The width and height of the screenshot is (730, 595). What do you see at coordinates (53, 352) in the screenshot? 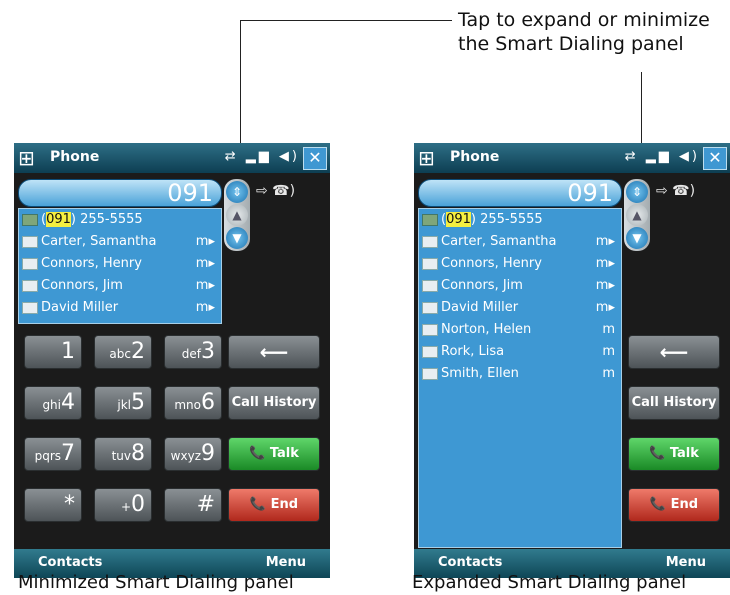
I see `key-1: 1` at bounding box center [53, 352].